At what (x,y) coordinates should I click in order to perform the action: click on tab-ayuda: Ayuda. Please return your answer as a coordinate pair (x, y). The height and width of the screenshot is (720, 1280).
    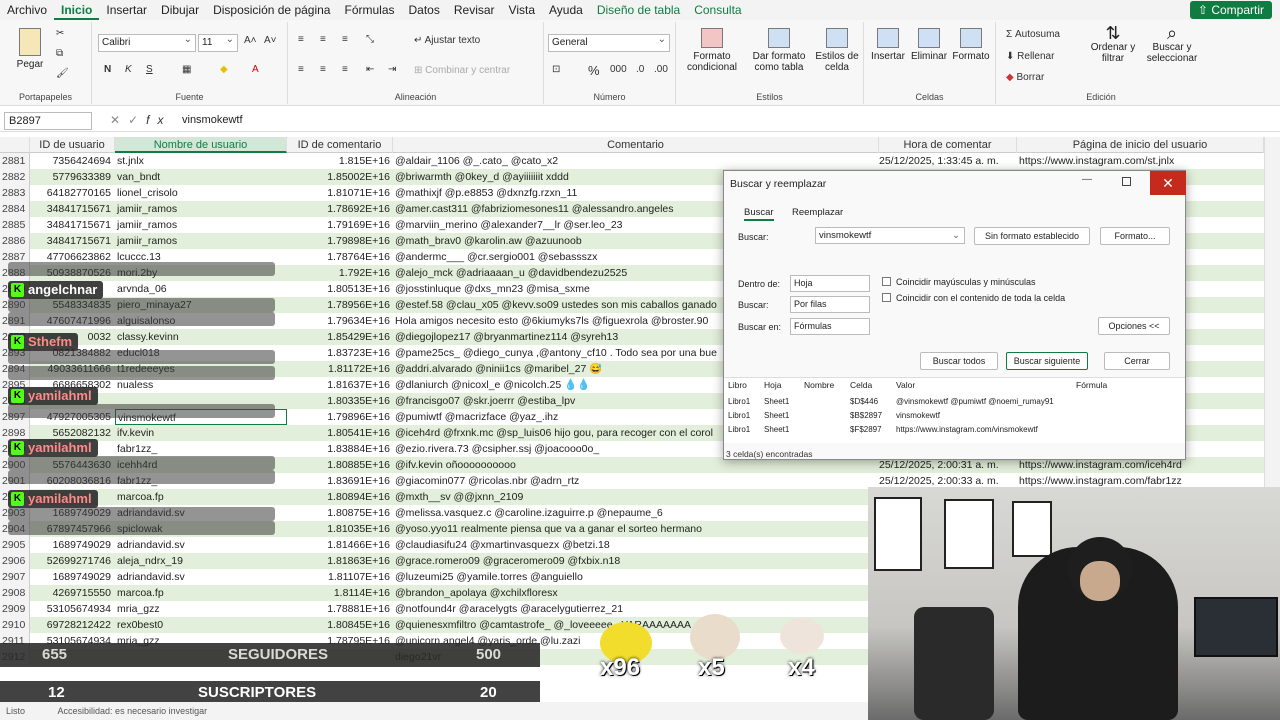
    Looking at the image, I should click on (566, 10).